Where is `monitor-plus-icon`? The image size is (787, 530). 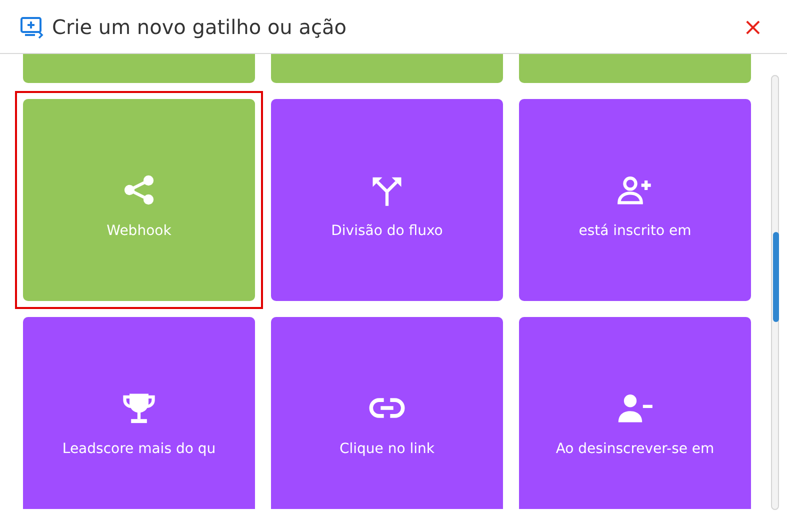
monitor-plus-icon is located at coordinates (32, 26).